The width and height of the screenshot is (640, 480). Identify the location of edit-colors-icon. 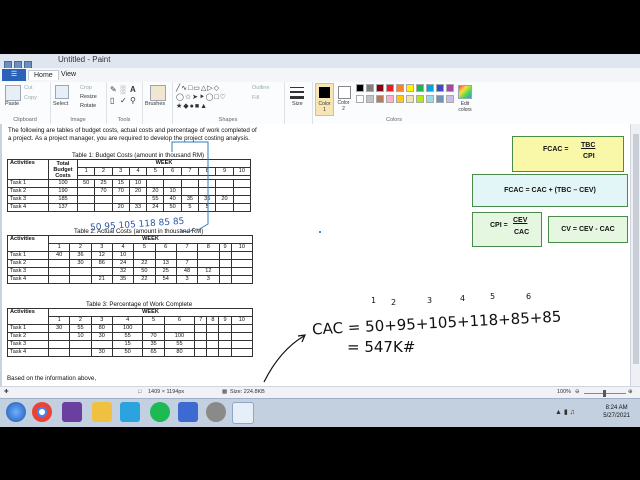
(465, 92).